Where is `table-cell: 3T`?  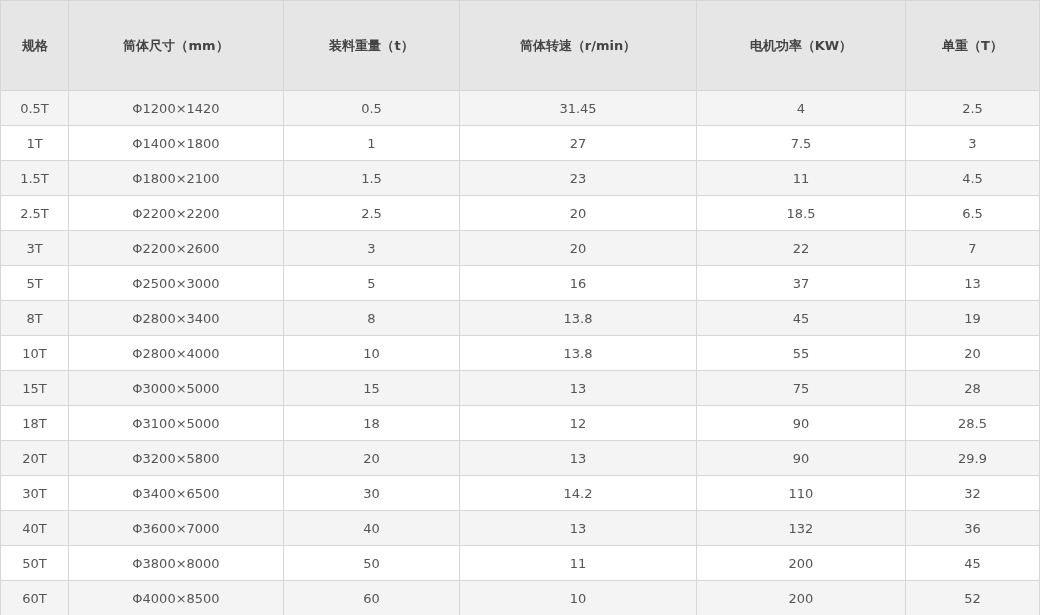
table-cell: 3T is located at coordinates (34, 248).